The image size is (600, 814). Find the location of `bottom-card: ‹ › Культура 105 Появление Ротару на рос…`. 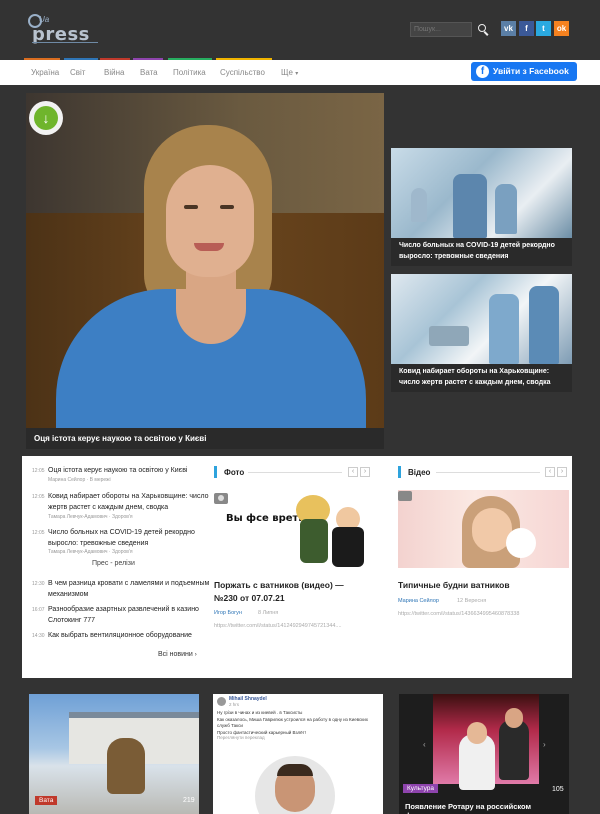

bottom-card: ‹ › Культура 105 Появление Ротару на рос… is located at coordinates (484, 754).